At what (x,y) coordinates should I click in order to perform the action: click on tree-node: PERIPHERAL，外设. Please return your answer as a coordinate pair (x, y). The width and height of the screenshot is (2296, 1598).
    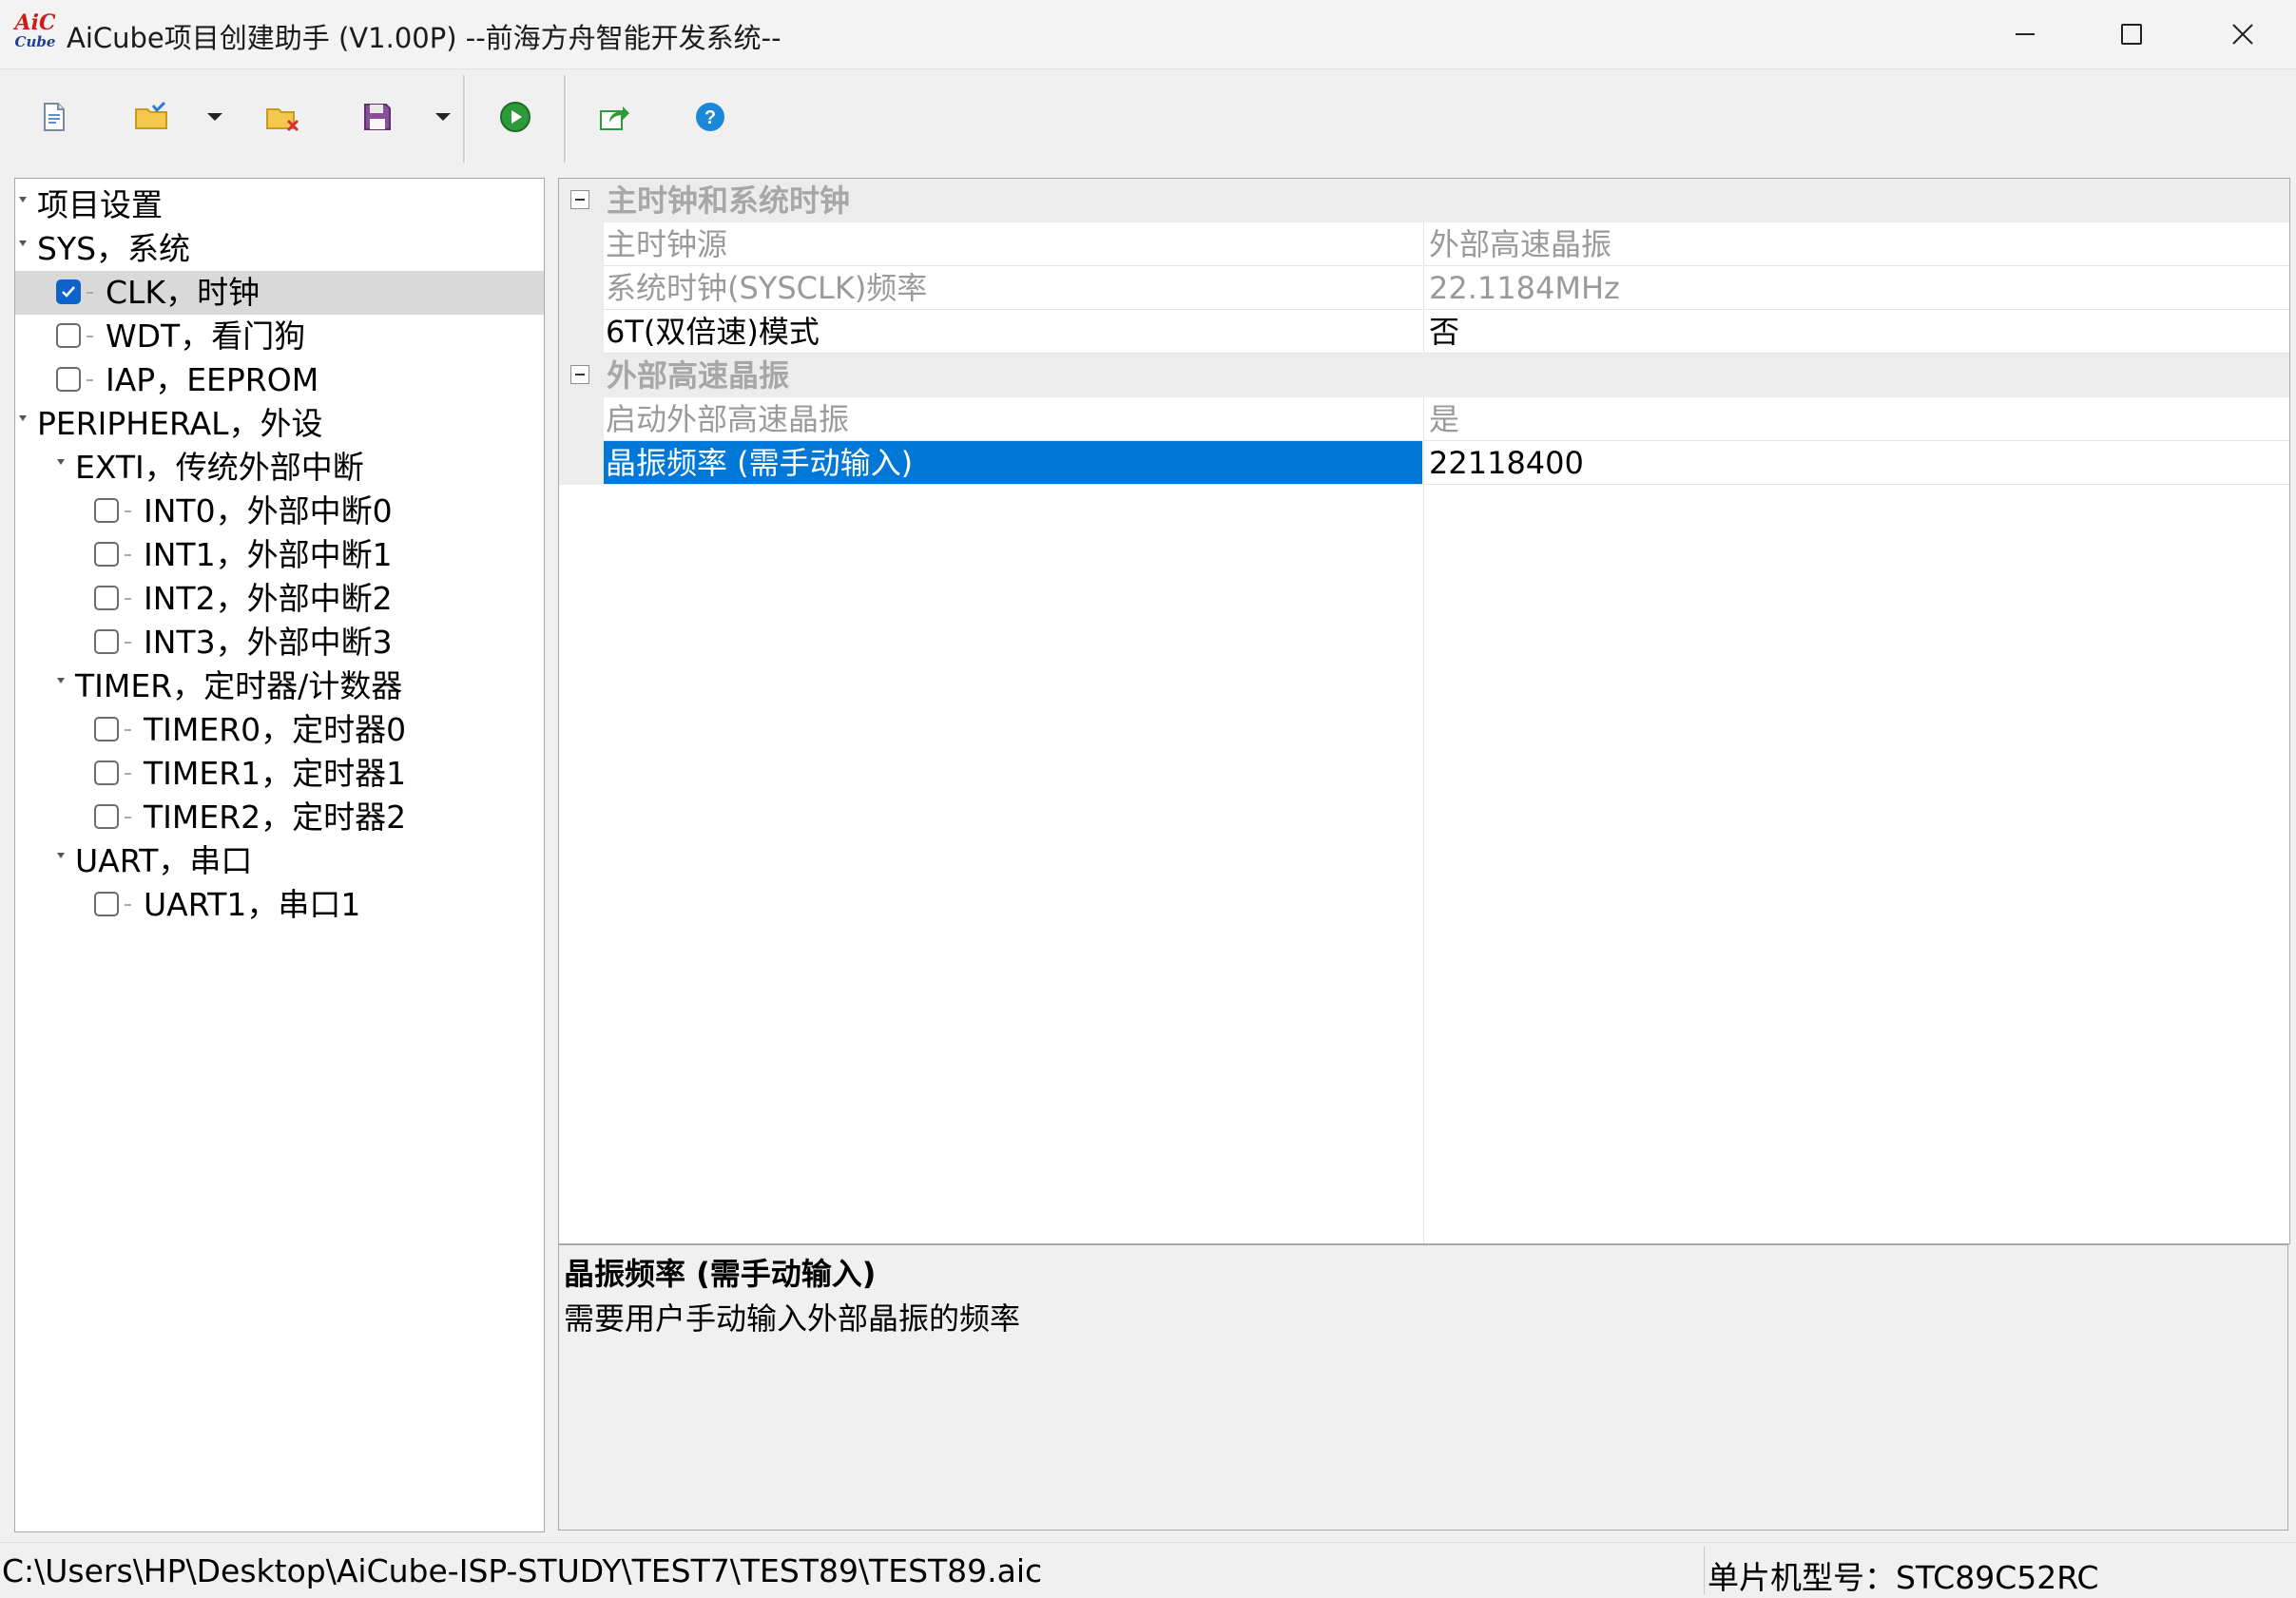
    Looking at the image, I should click on (279, 424).